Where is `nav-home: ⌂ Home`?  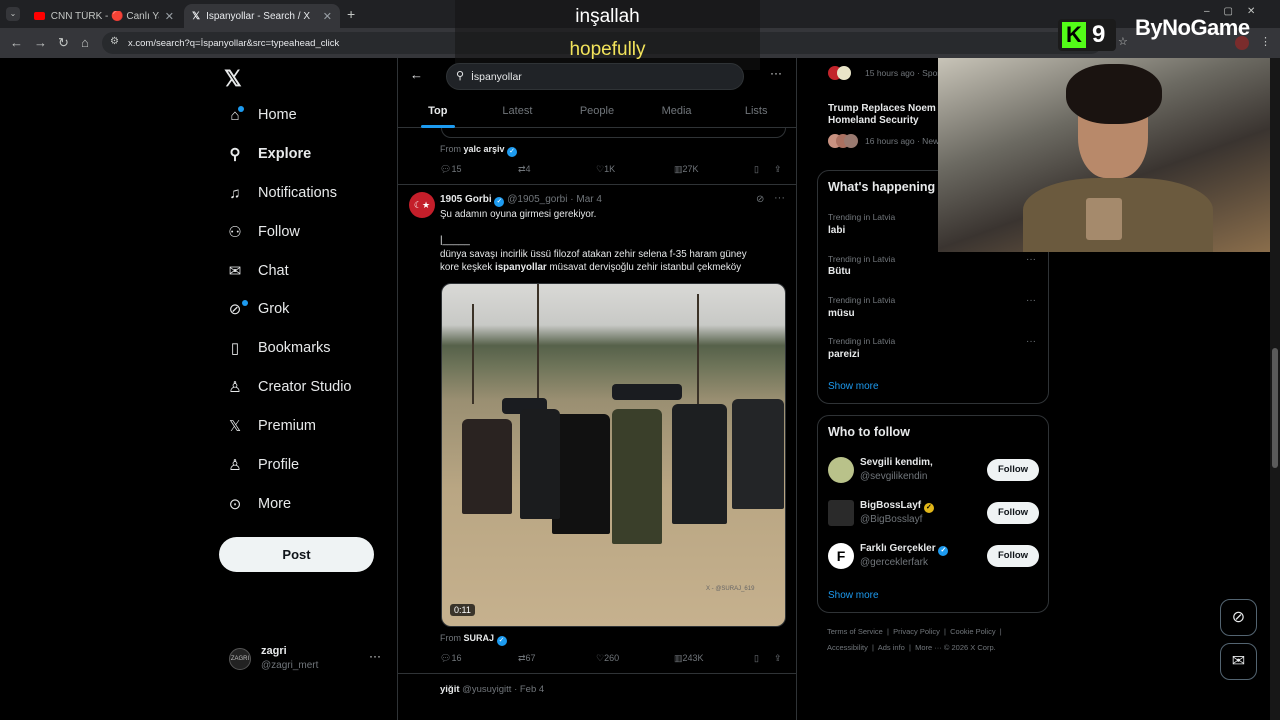
nav-home: ⌂ Home is located at coordinates (261, 115).